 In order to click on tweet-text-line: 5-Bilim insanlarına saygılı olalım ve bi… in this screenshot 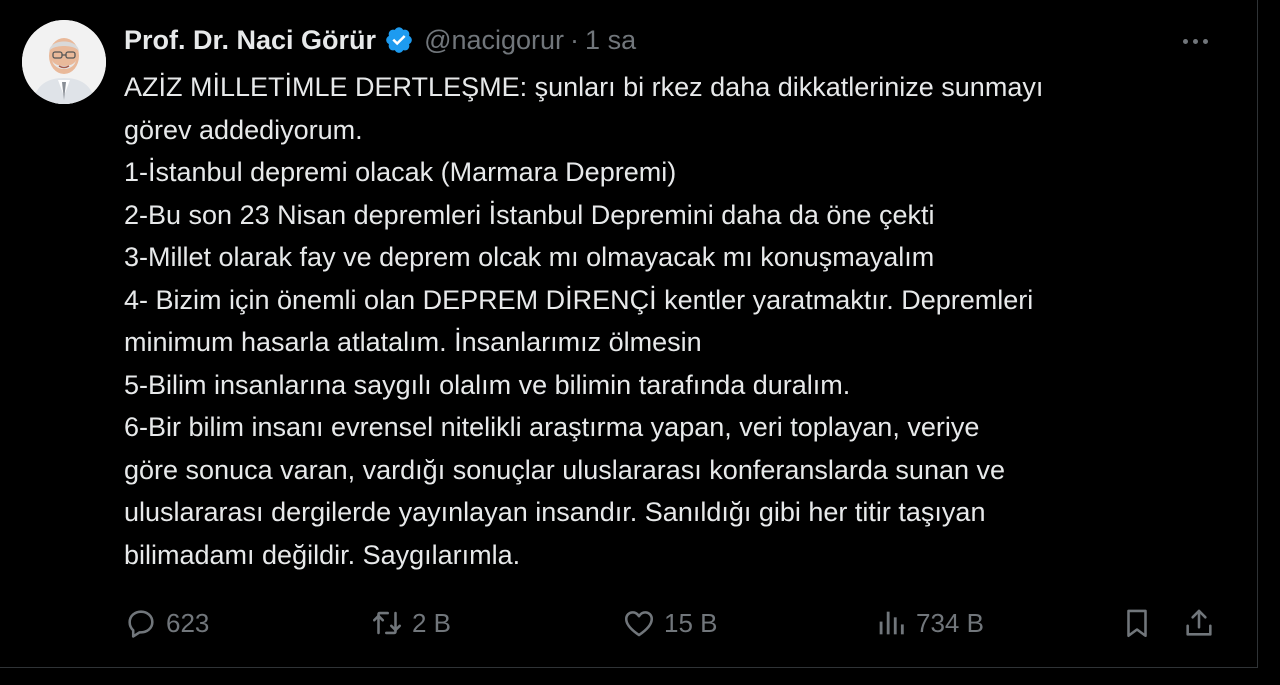, I will do `click(487, 384)`.